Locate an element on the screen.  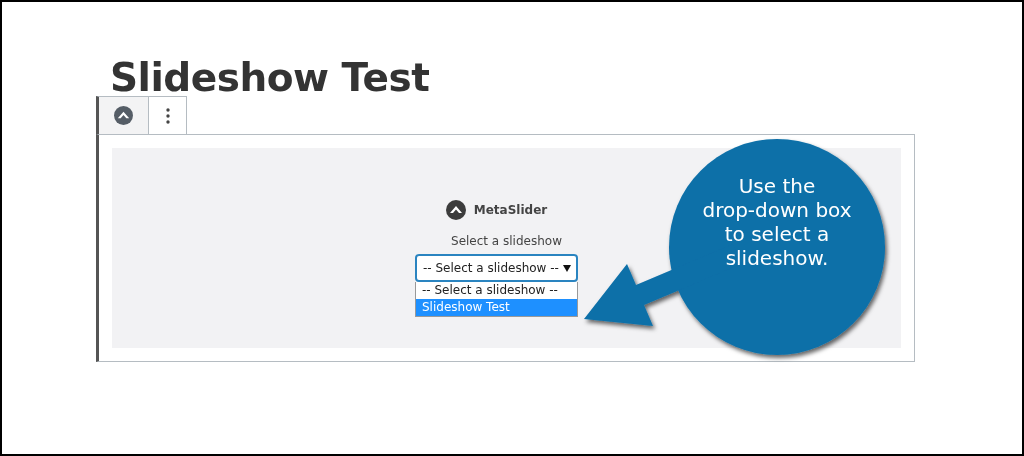
block-type-button is located at coordinates (124, 115).